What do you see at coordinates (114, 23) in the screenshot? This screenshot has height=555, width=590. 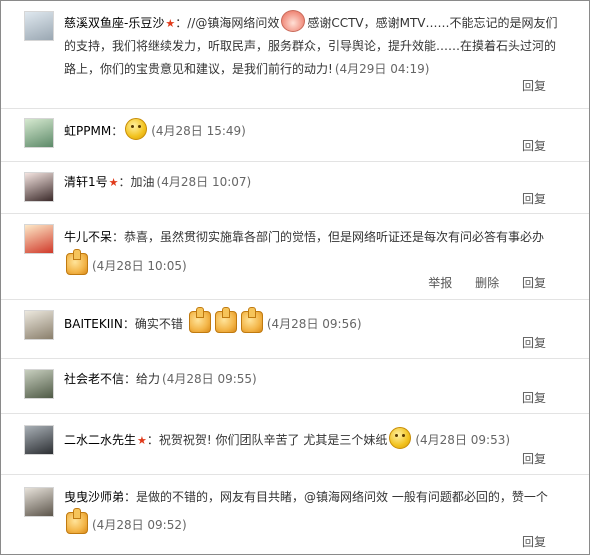 I see `comment-username: 慈溪双鱼座-乐豆沙` at bounding box center [114, 23].